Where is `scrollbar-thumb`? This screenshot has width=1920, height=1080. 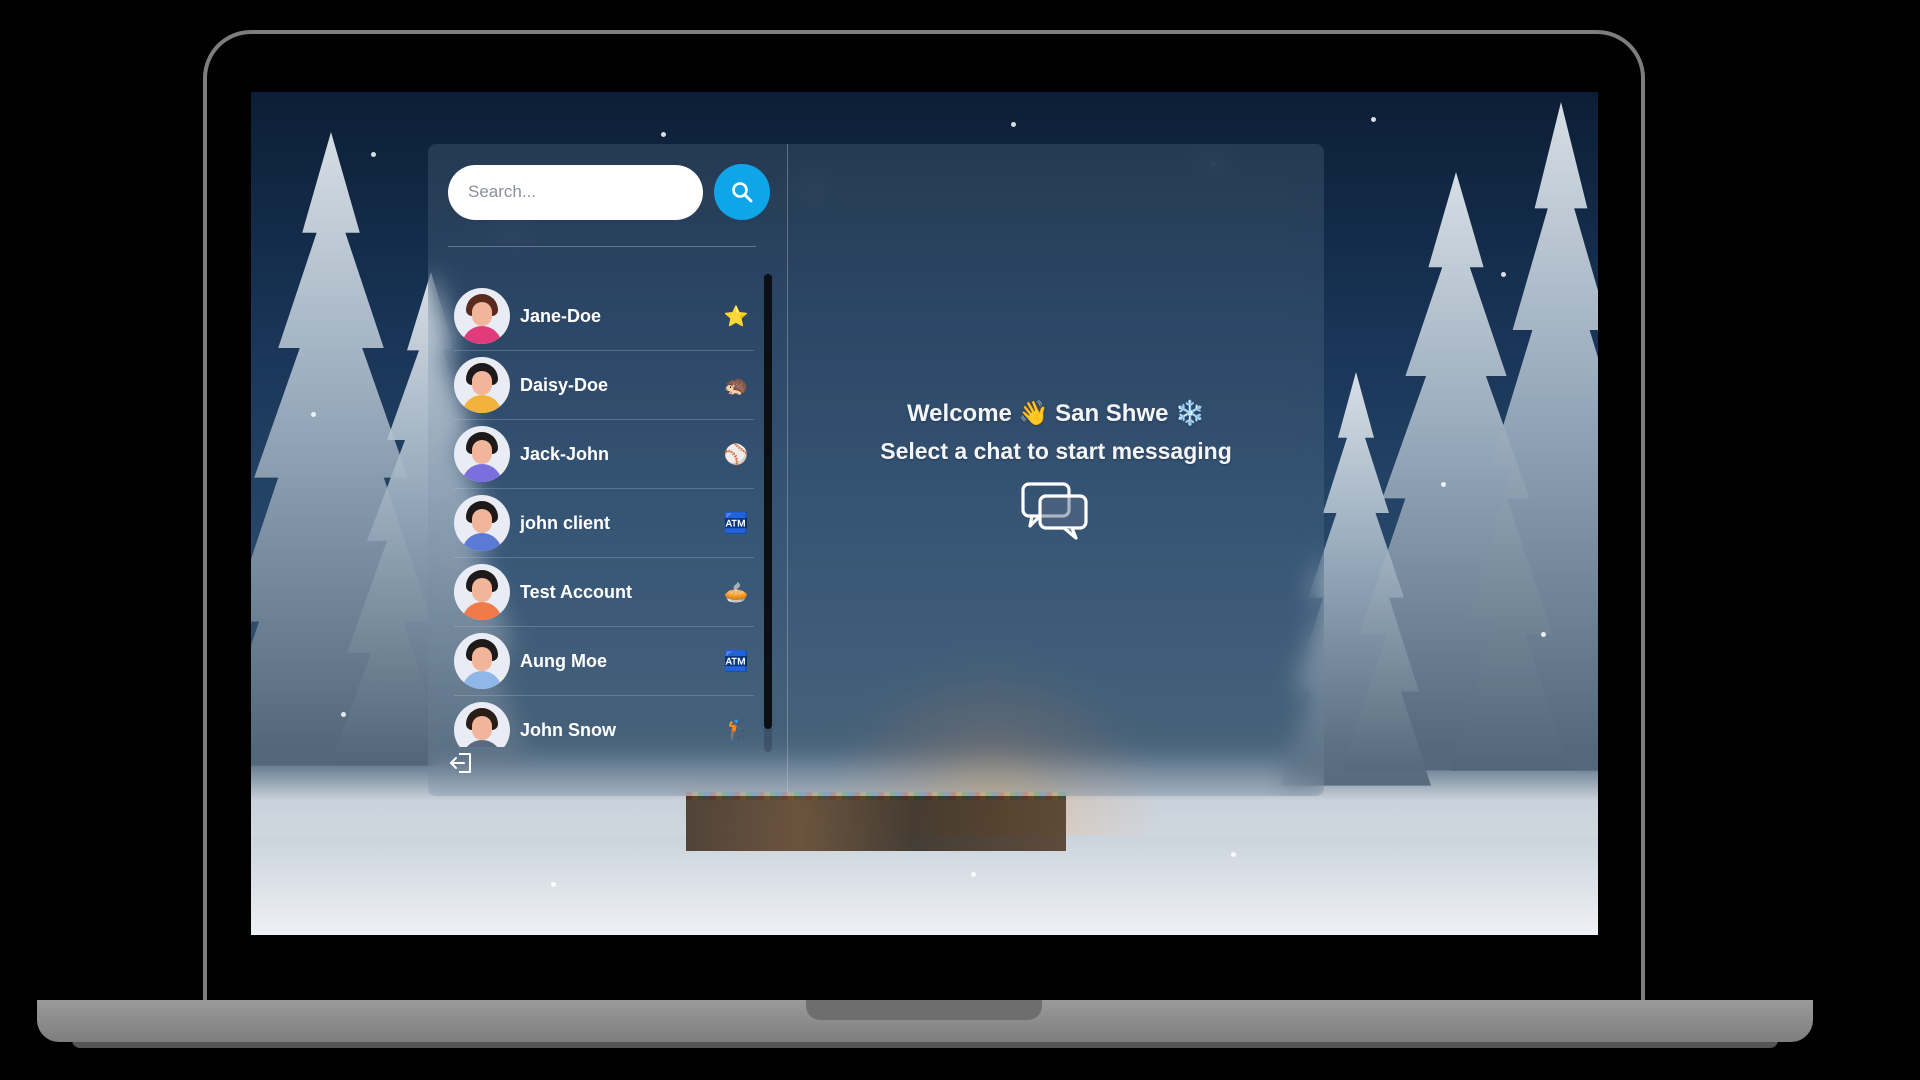
scrollbar-thumb is located at coordinates (768, 501).